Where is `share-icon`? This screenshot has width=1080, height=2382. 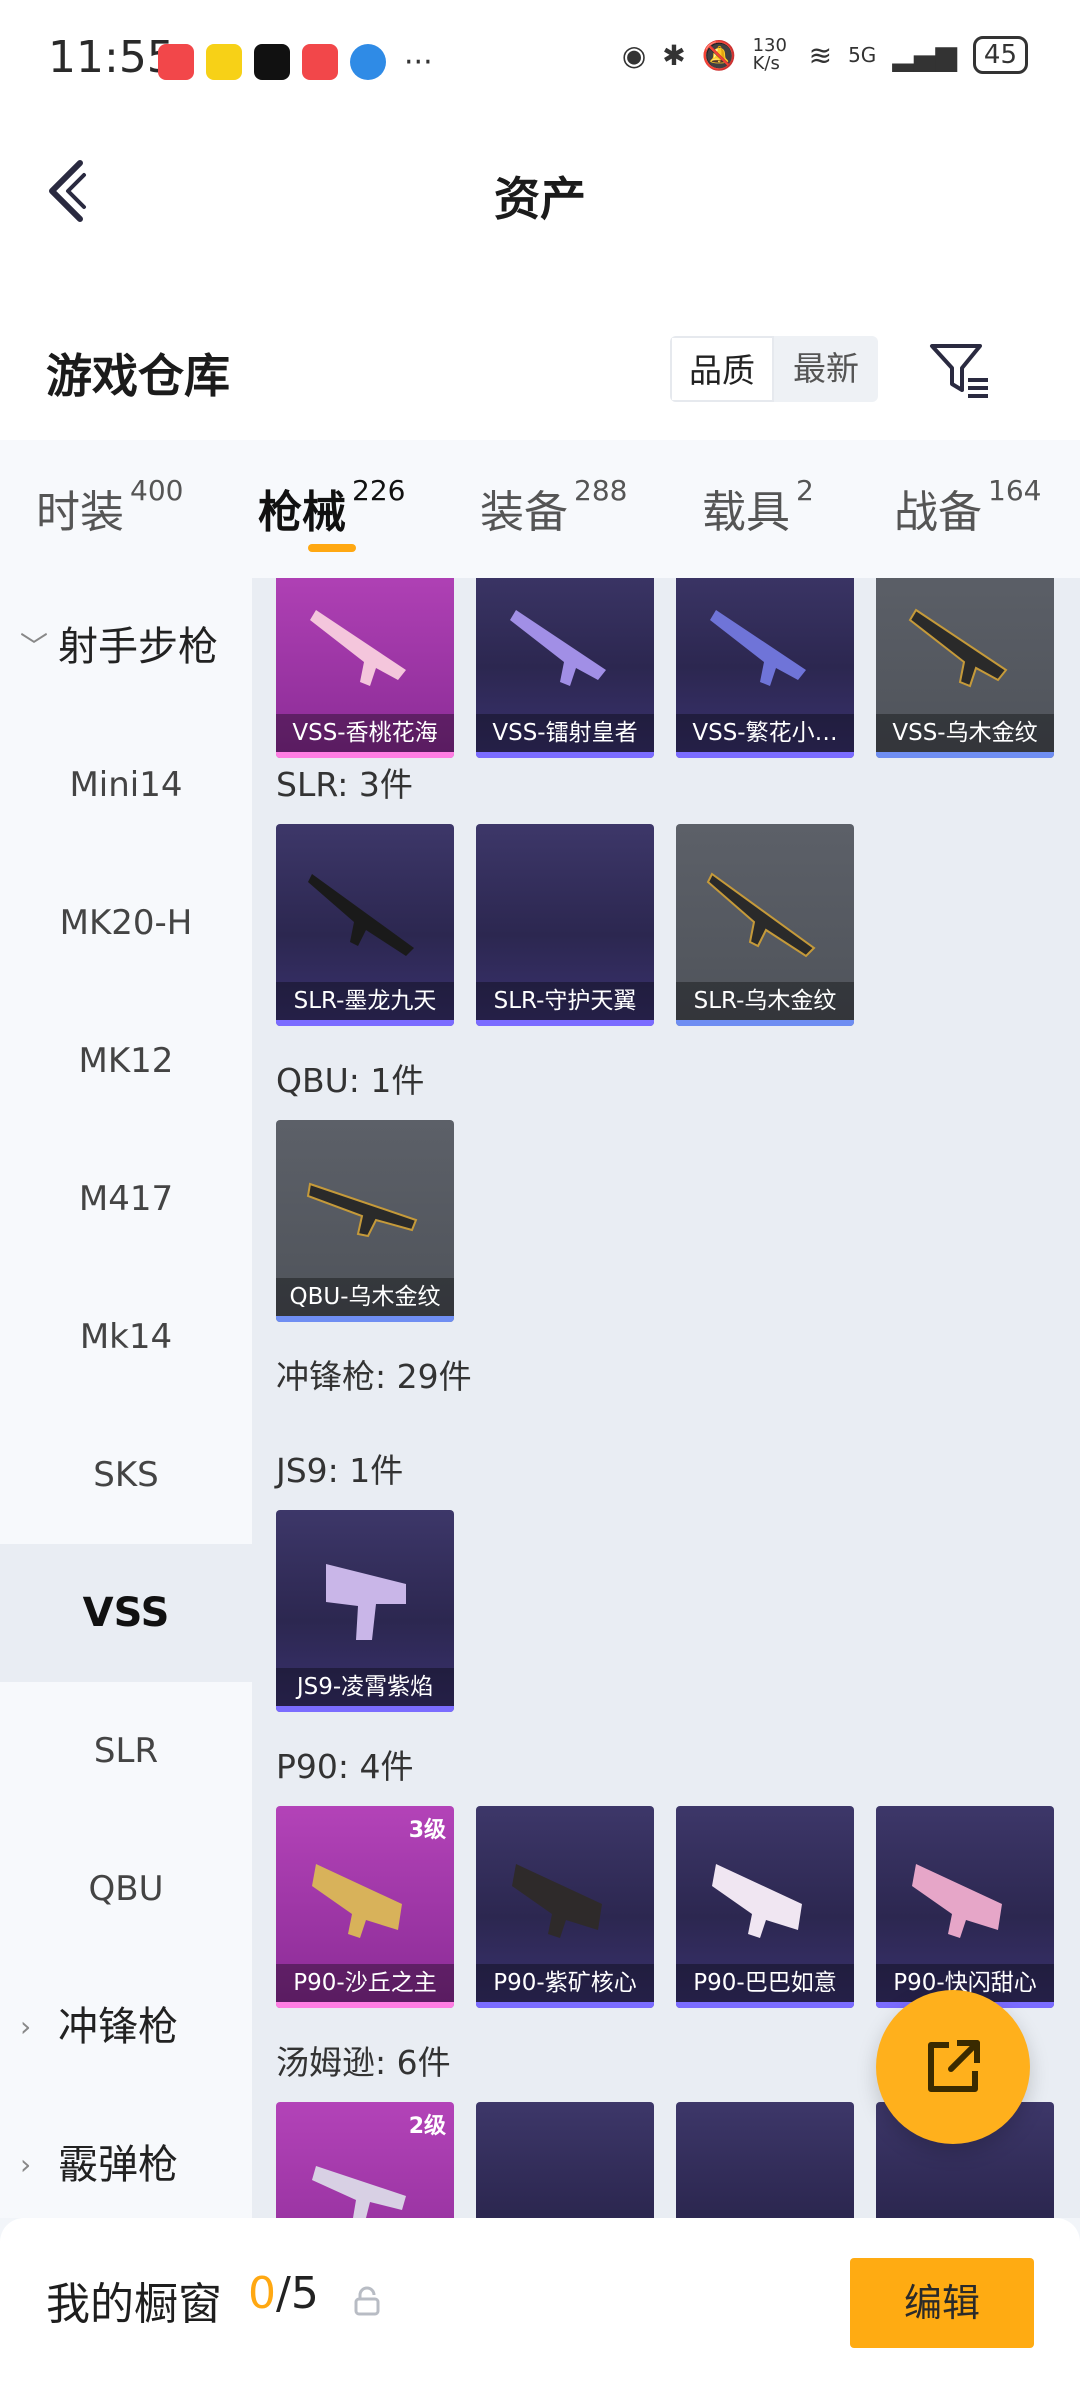 share-icon is located at coordinates (954, 2066).